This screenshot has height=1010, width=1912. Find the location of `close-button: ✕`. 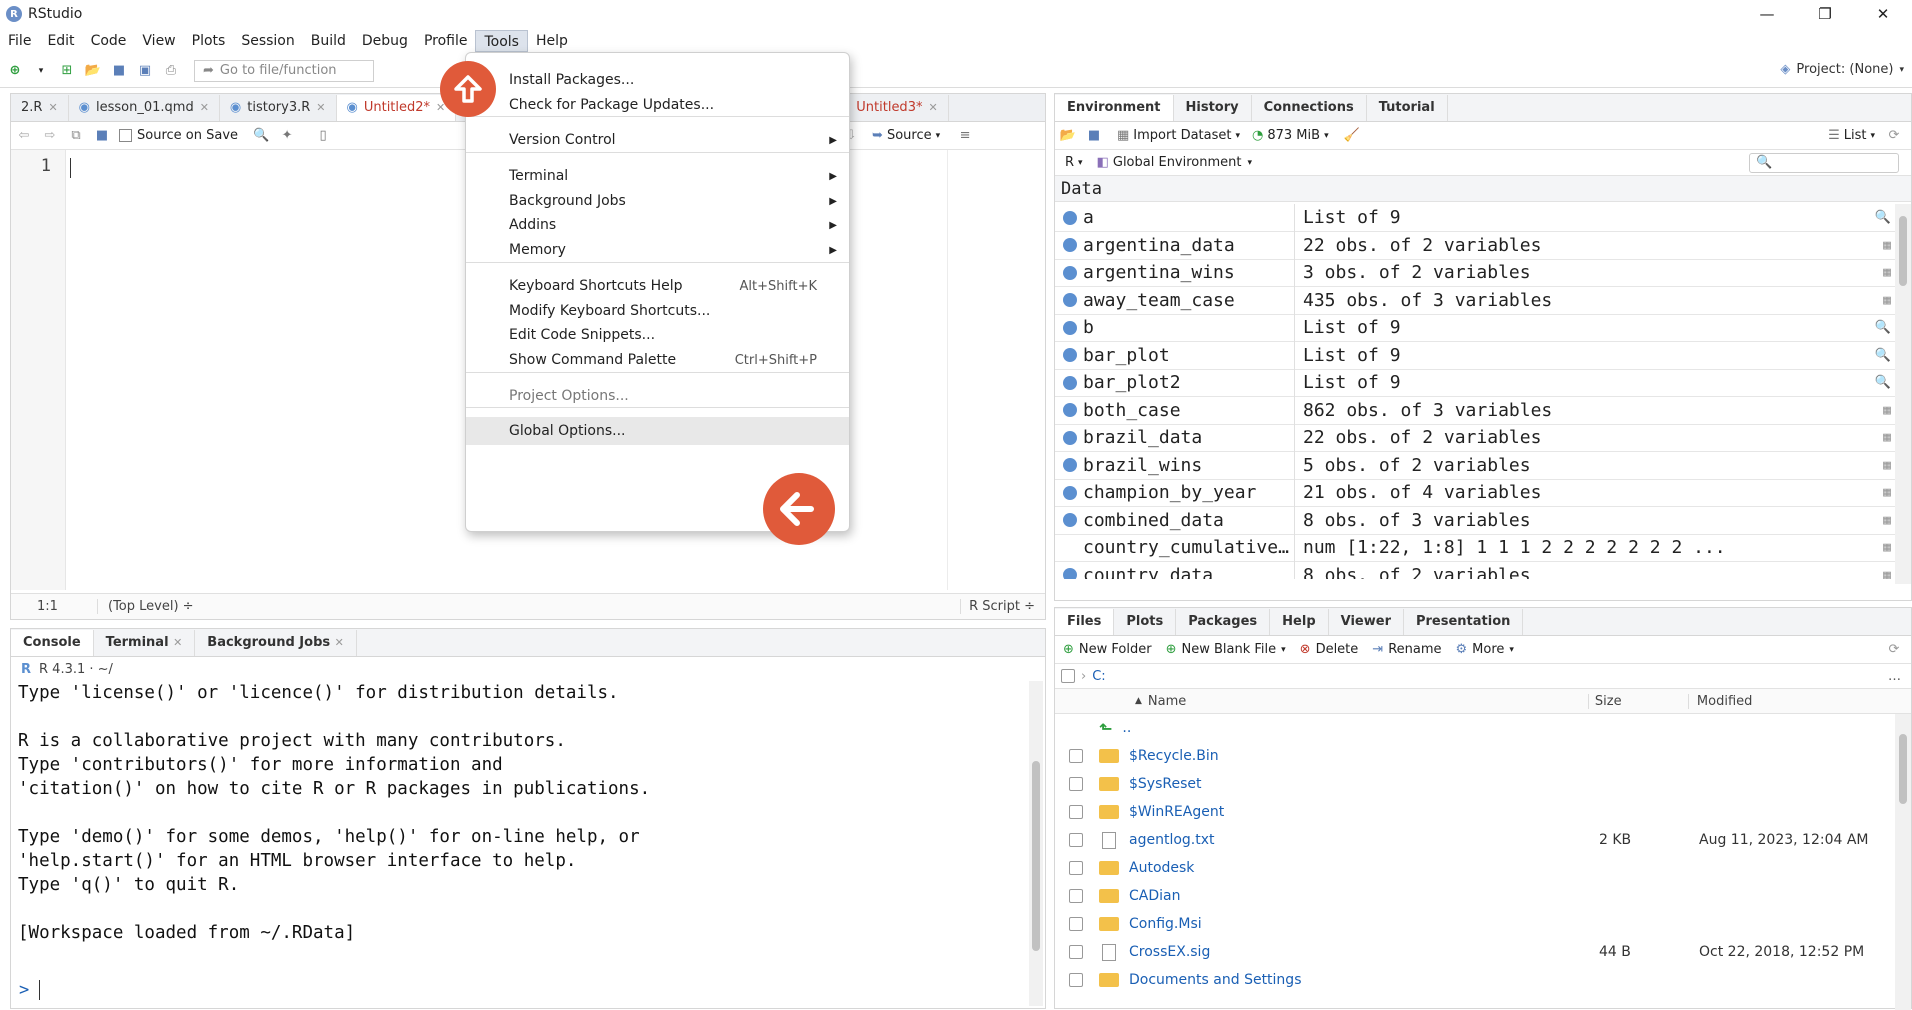

close-button: ✕ is located at coordinates (1883, 14).